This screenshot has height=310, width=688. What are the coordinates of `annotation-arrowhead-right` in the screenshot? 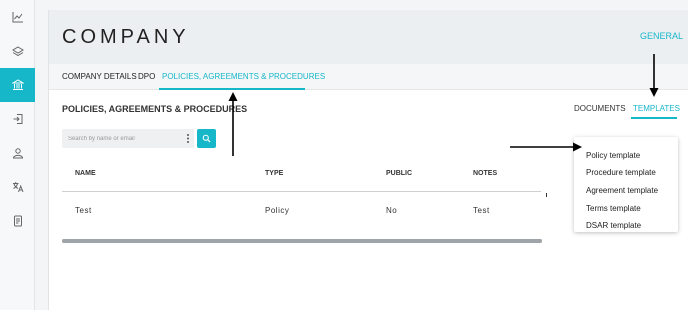 It's located at (577, 147).